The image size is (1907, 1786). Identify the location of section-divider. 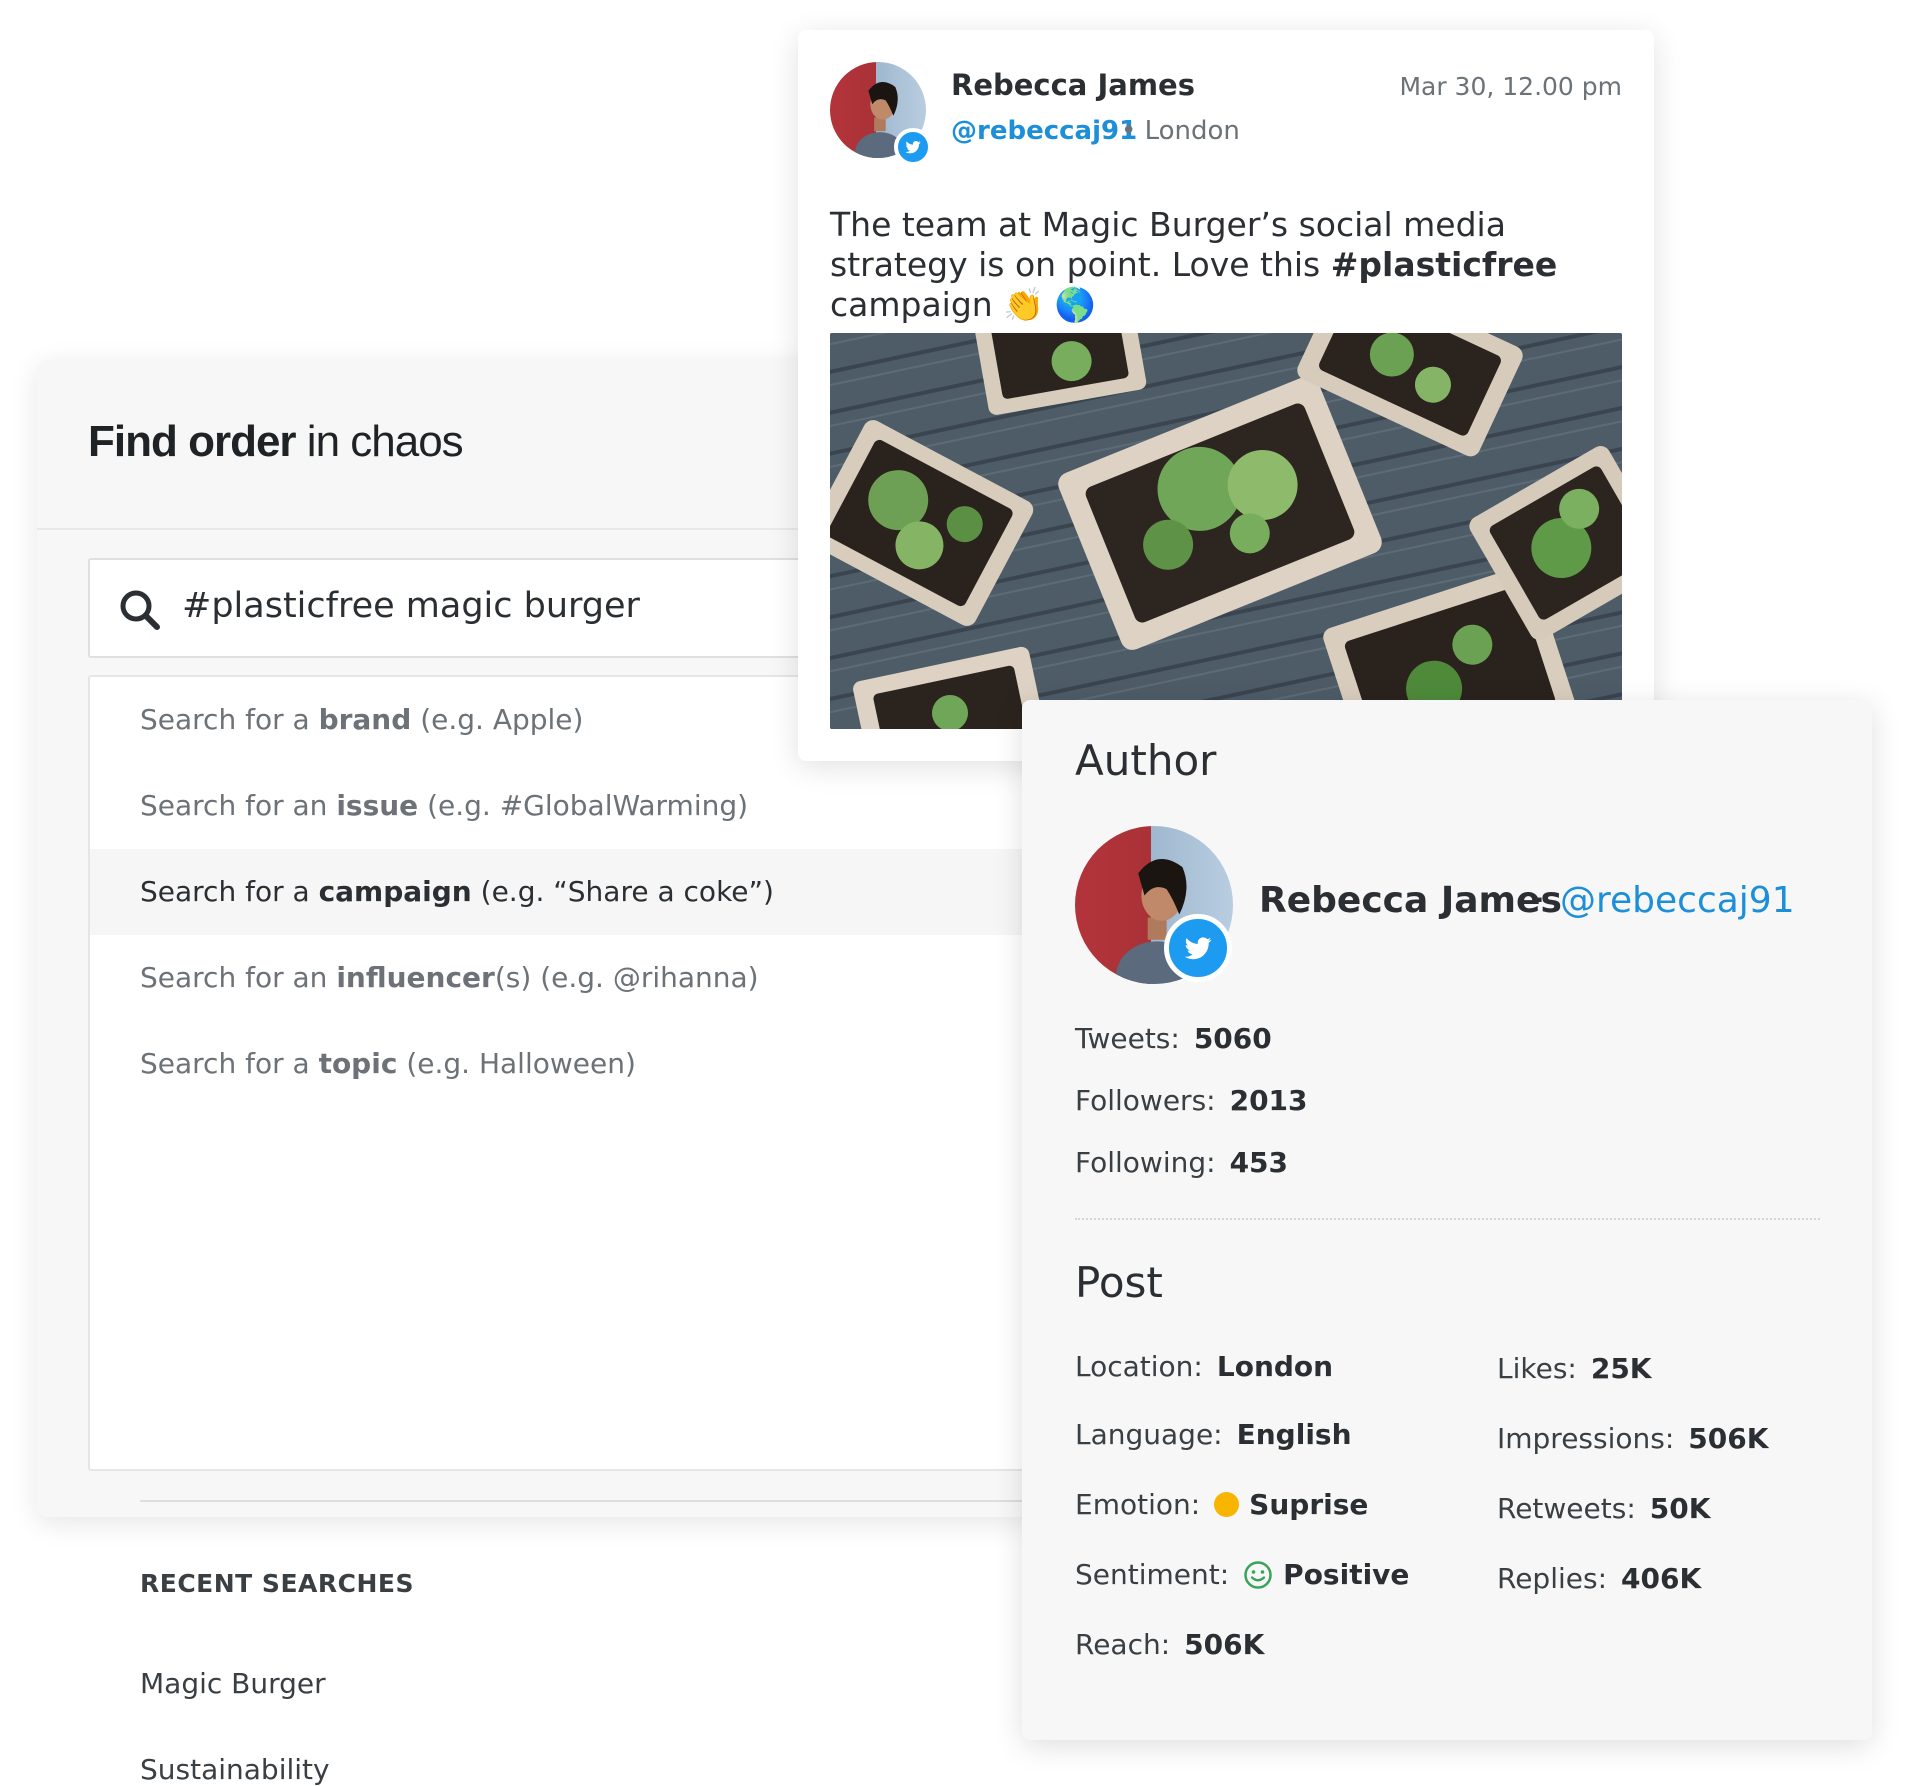
(1447, 1219).